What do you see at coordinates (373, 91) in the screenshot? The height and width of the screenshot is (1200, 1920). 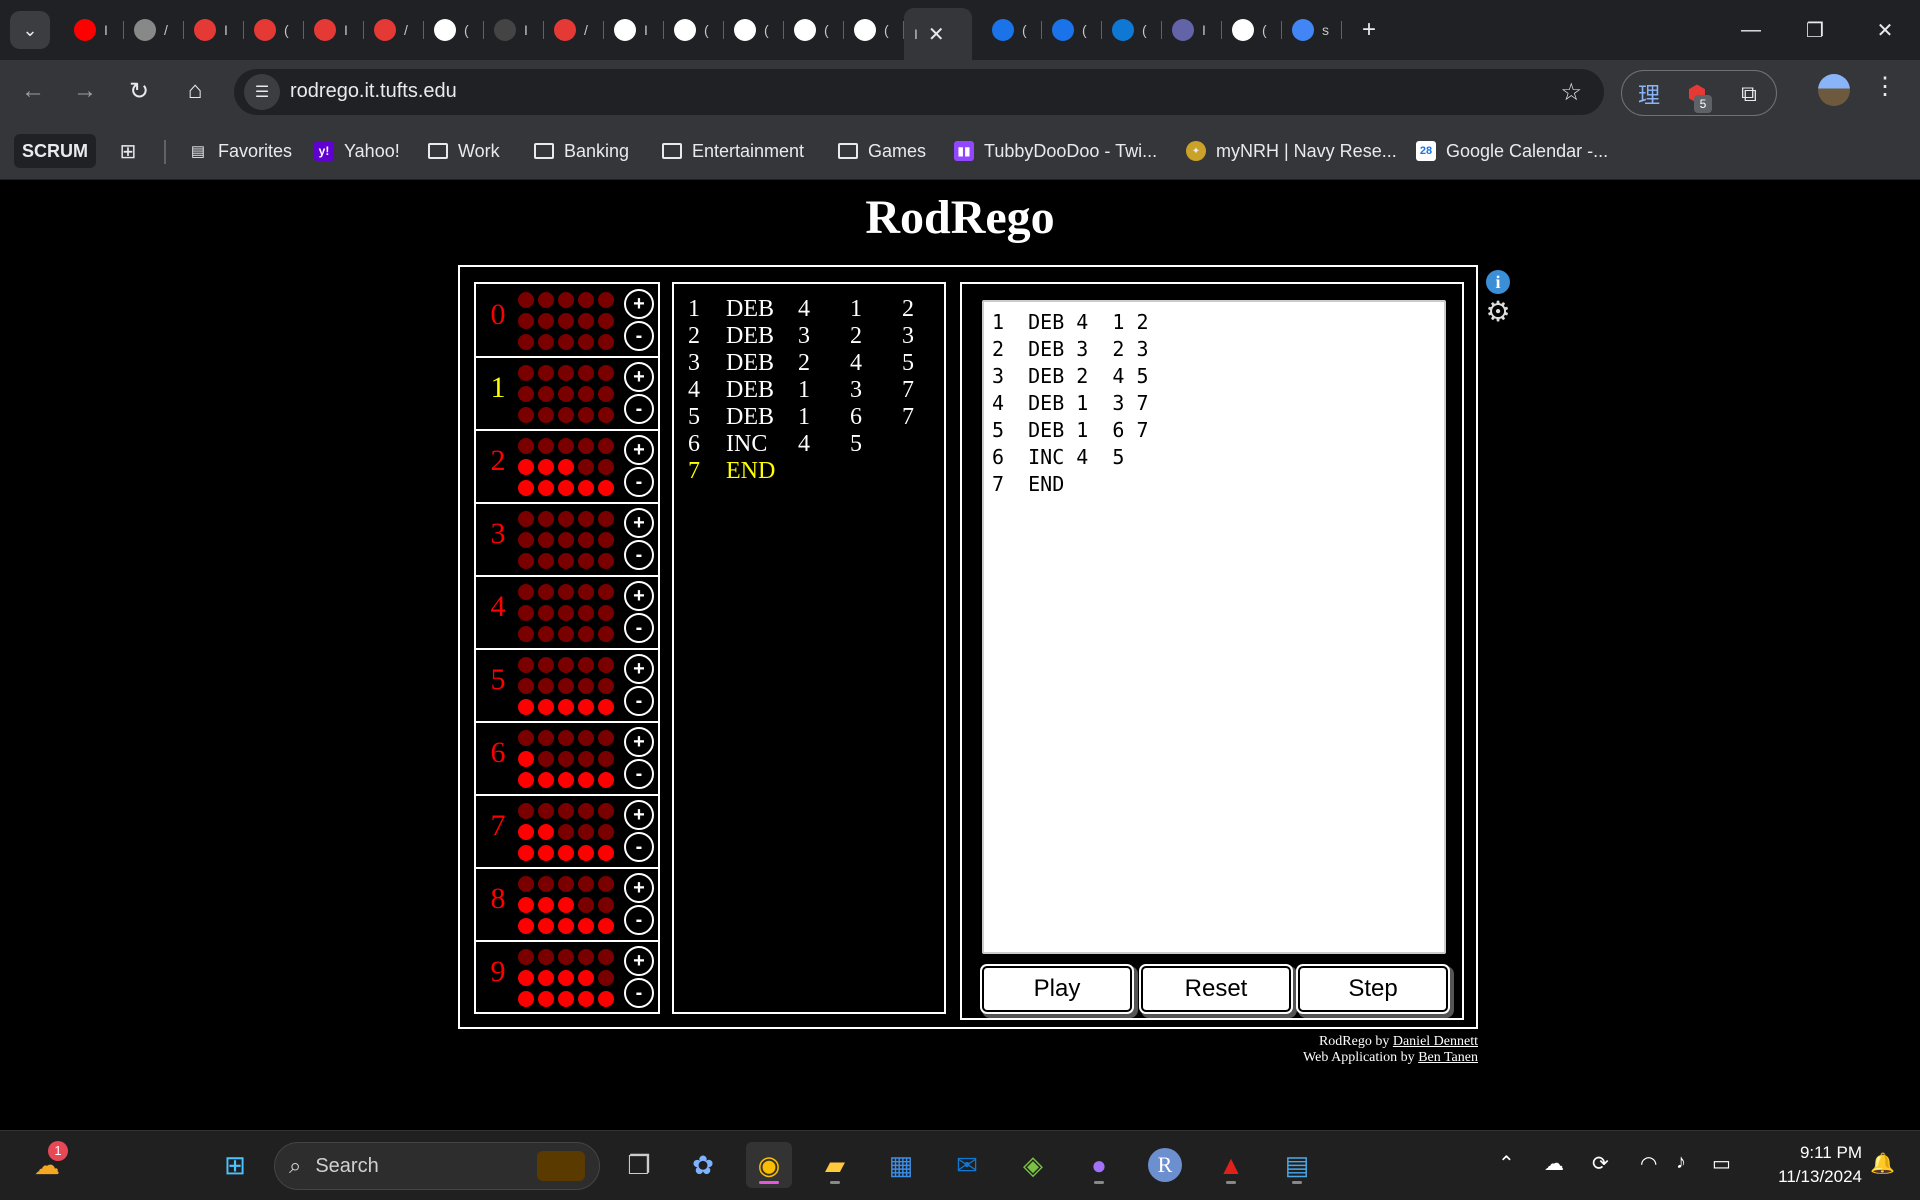 I see `url-text: rodrego.it.tufts.edu` at bounding box center [373, 91].